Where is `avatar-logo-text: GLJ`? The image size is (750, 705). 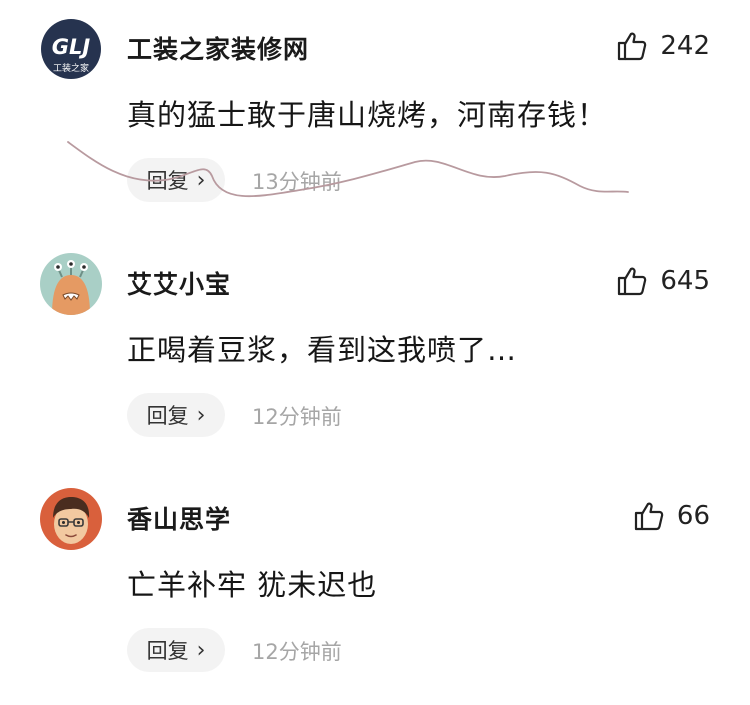 avatar-logo-text: GLJ is located at coordinates (71, 47).